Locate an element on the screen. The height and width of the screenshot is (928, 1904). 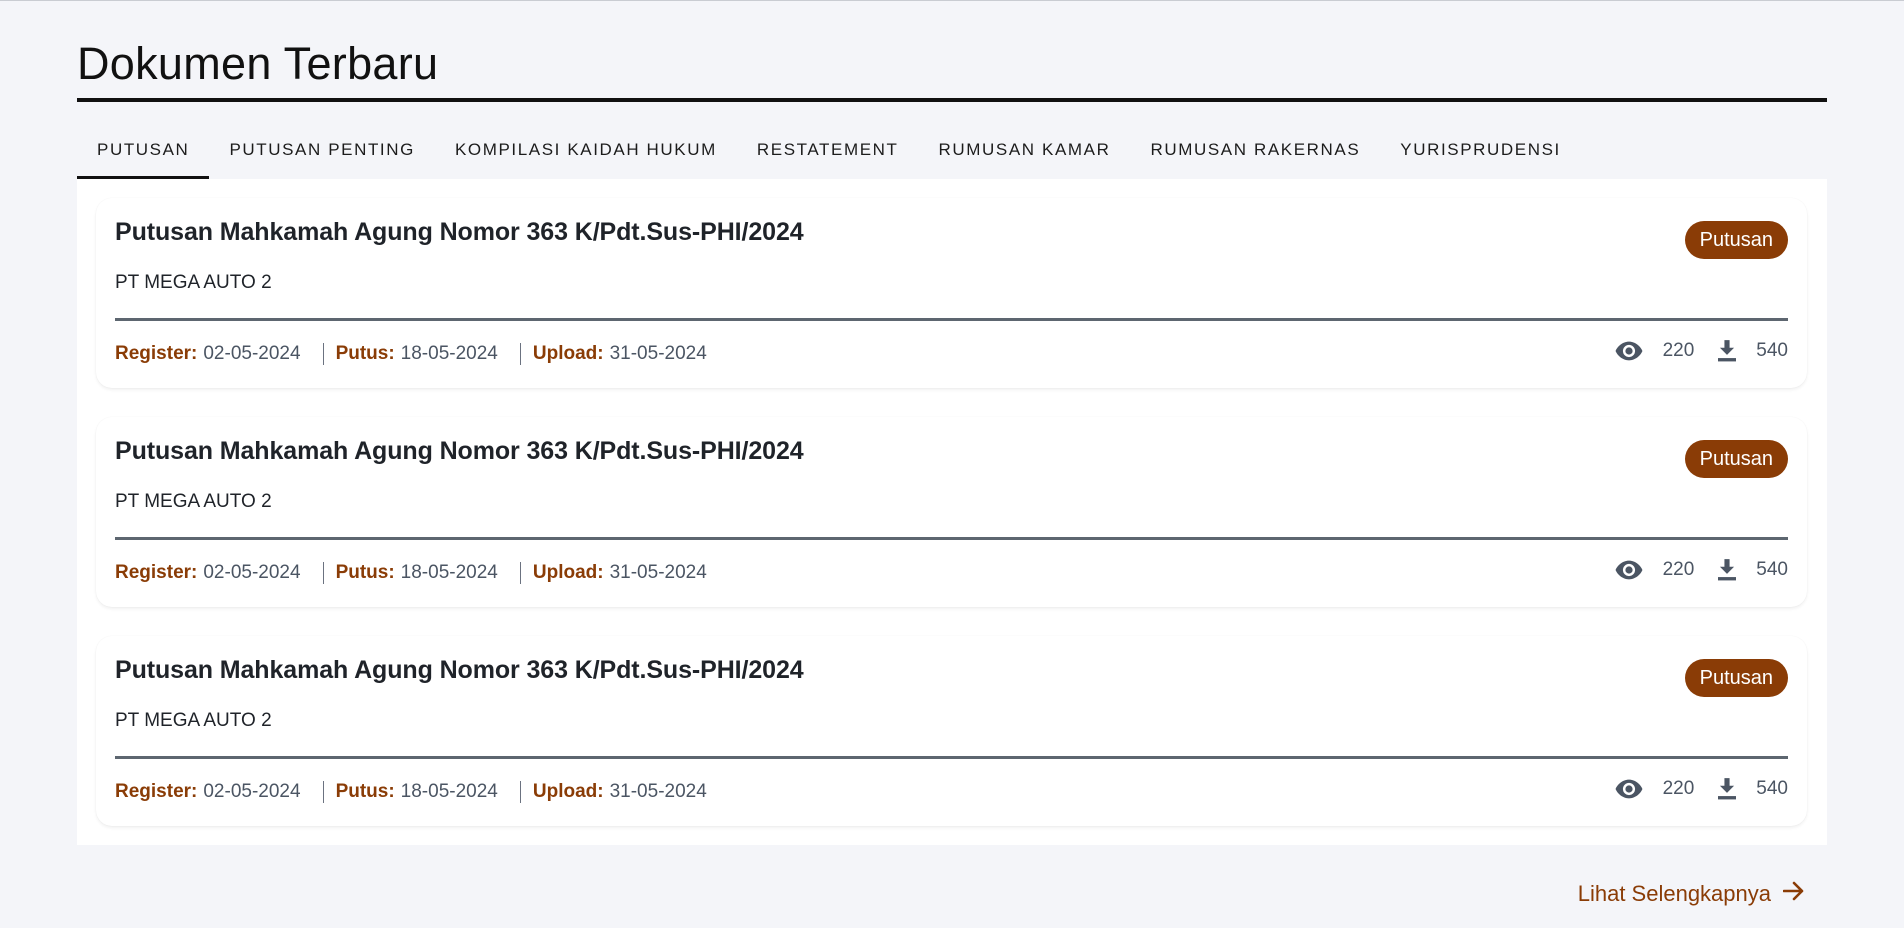
tab-putusan-penting: PUTUSAN PENTING is located at coordinates (322, 150).